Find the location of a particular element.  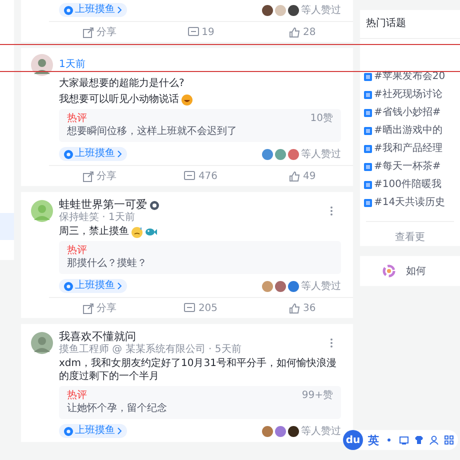

author-name: 我喜欢不懂就问 is located at coordinates (97, 337).